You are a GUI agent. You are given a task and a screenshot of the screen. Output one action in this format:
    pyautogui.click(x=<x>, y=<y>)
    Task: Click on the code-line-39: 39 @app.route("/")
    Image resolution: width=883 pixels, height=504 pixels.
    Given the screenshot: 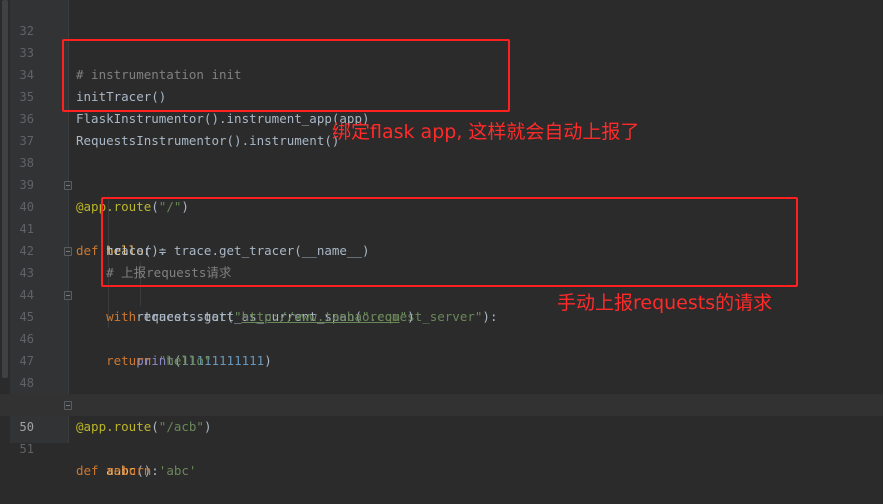 What is the action you would take?
    pyautogui.click(x=441, y=183)
    